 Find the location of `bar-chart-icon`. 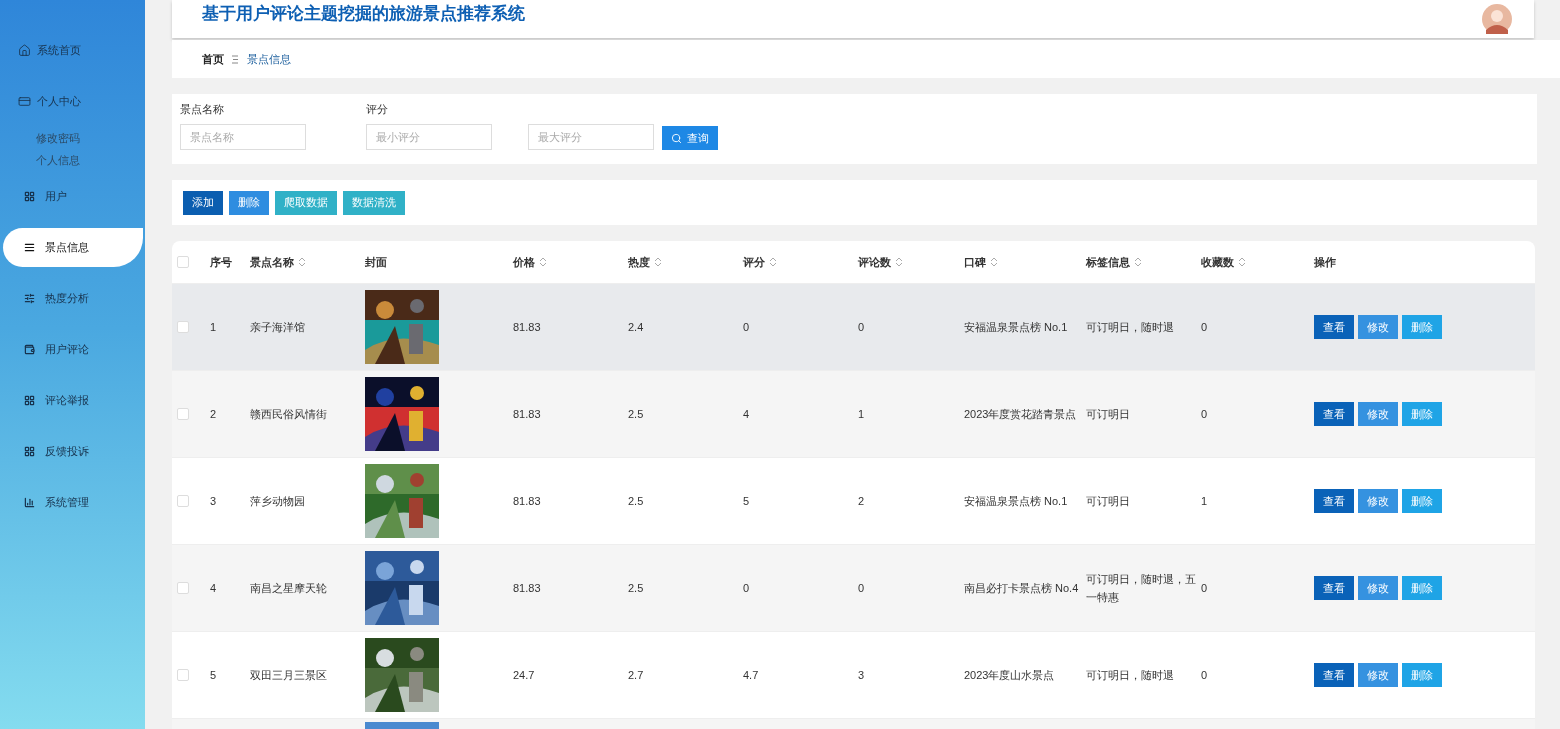

bar-chart-icon is located at coordinates (29, 502).